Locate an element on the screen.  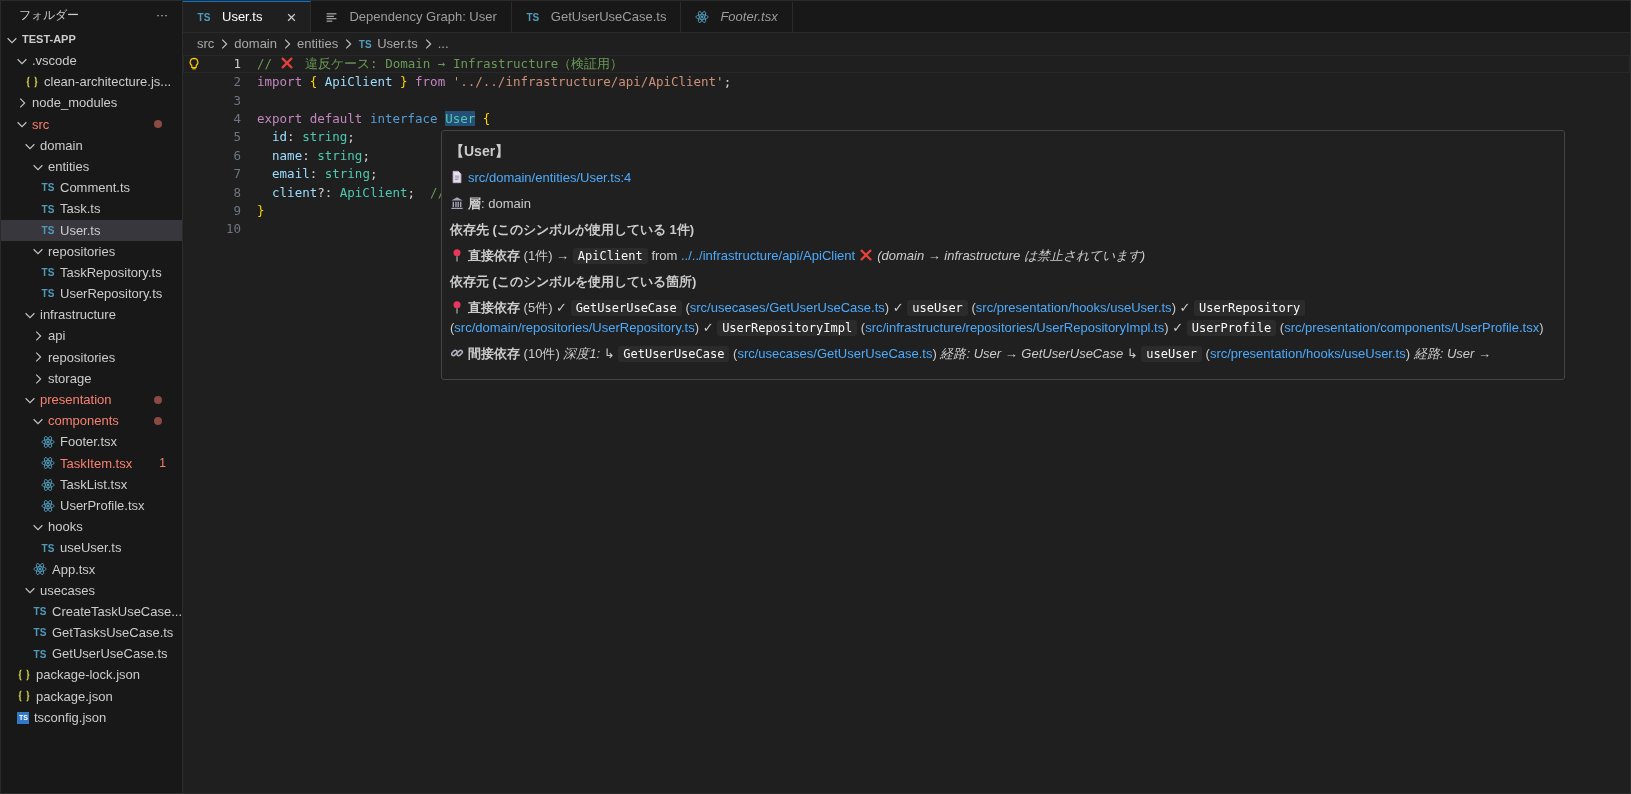
line-number: 9 is located at coordinates (236, 210).